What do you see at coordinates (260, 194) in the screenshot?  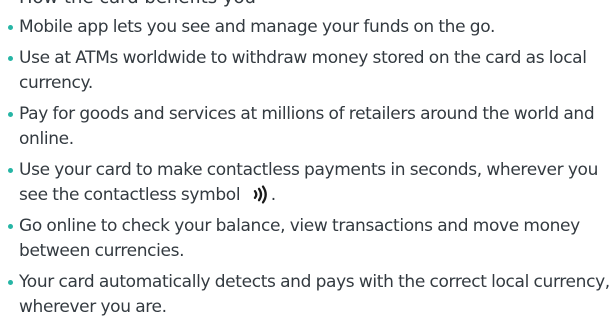 I see `contactless-icon` at bounding box center [260, 194].